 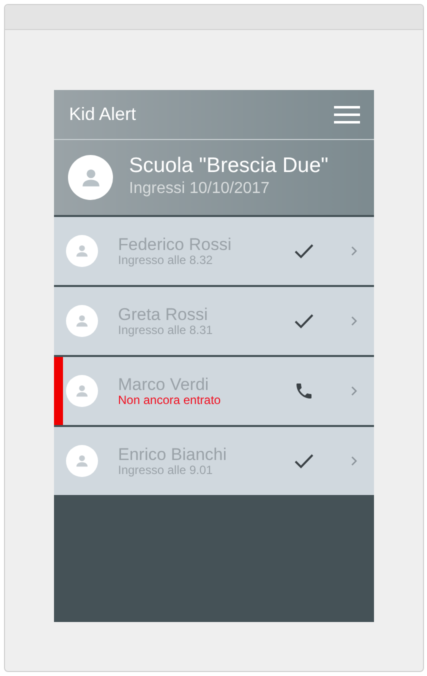 I want to click on app-title: Kid Alert, so click(x=102, y=114).